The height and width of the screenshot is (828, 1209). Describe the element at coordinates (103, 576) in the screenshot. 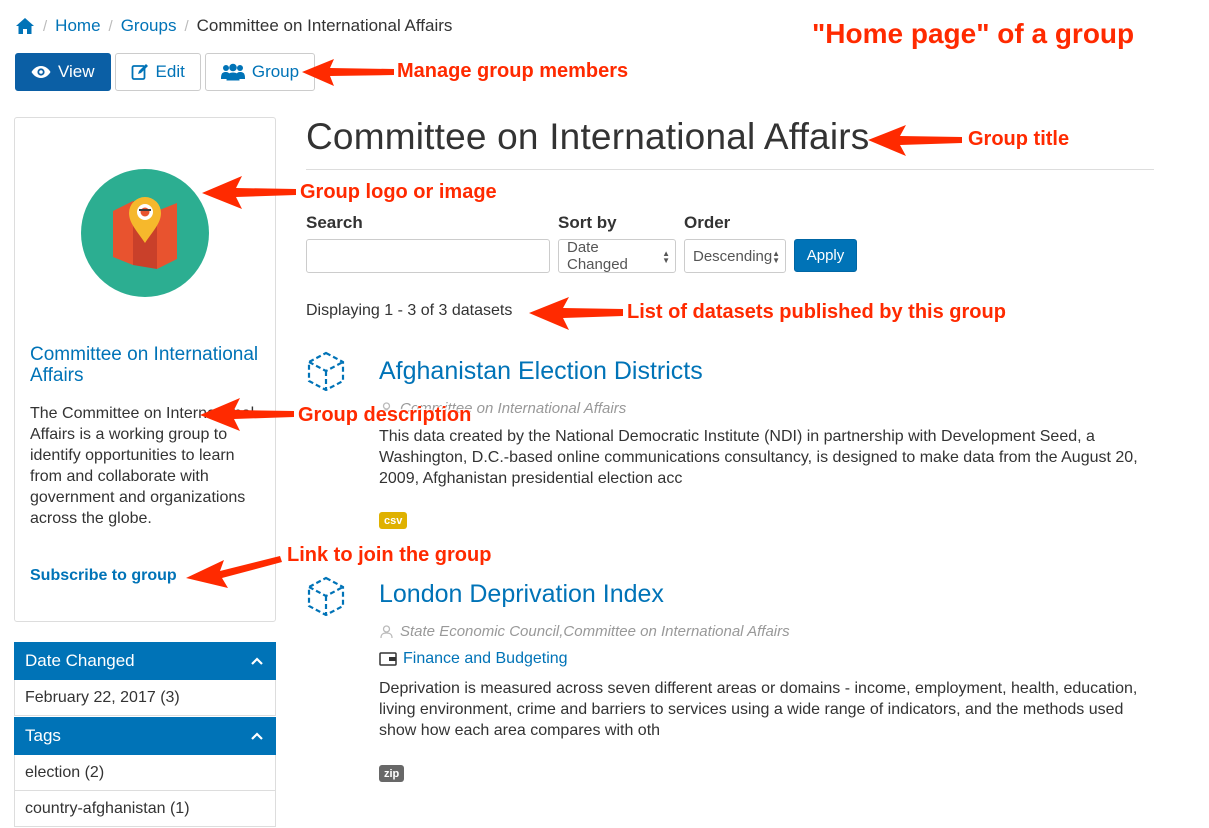

I see `subscribe-link: Subscribe to group` at that location.